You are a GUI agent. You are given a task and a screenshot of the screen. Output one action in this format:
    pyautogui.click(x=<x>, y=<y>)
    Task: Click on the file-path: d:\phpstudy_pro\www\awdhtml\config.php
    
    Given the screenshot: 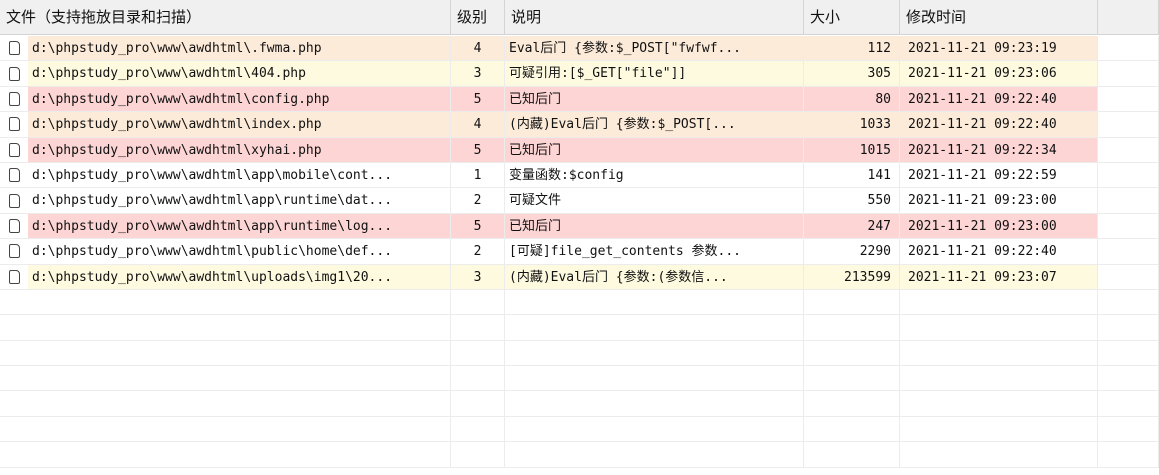 What is the action you would take?
    pyautogui.click(x=239, y=99)
    